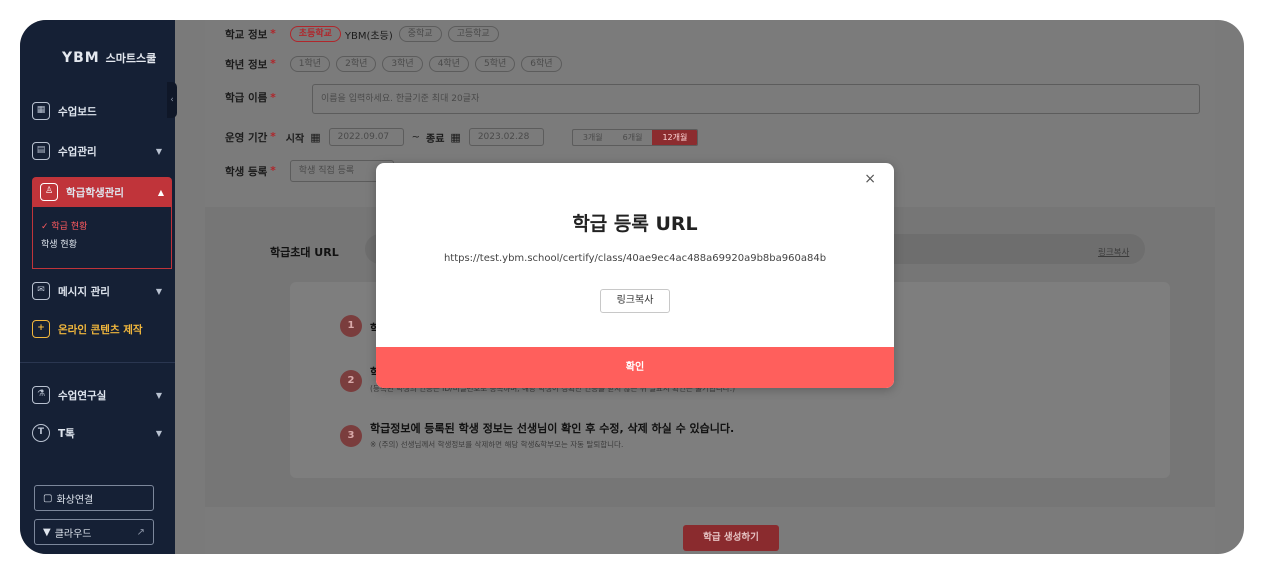 This screenshot has height=574, width=1264. Describe the element at coordinates (473, 34) in the screenshot. I see `school-option-high: 고등학교` at that location.